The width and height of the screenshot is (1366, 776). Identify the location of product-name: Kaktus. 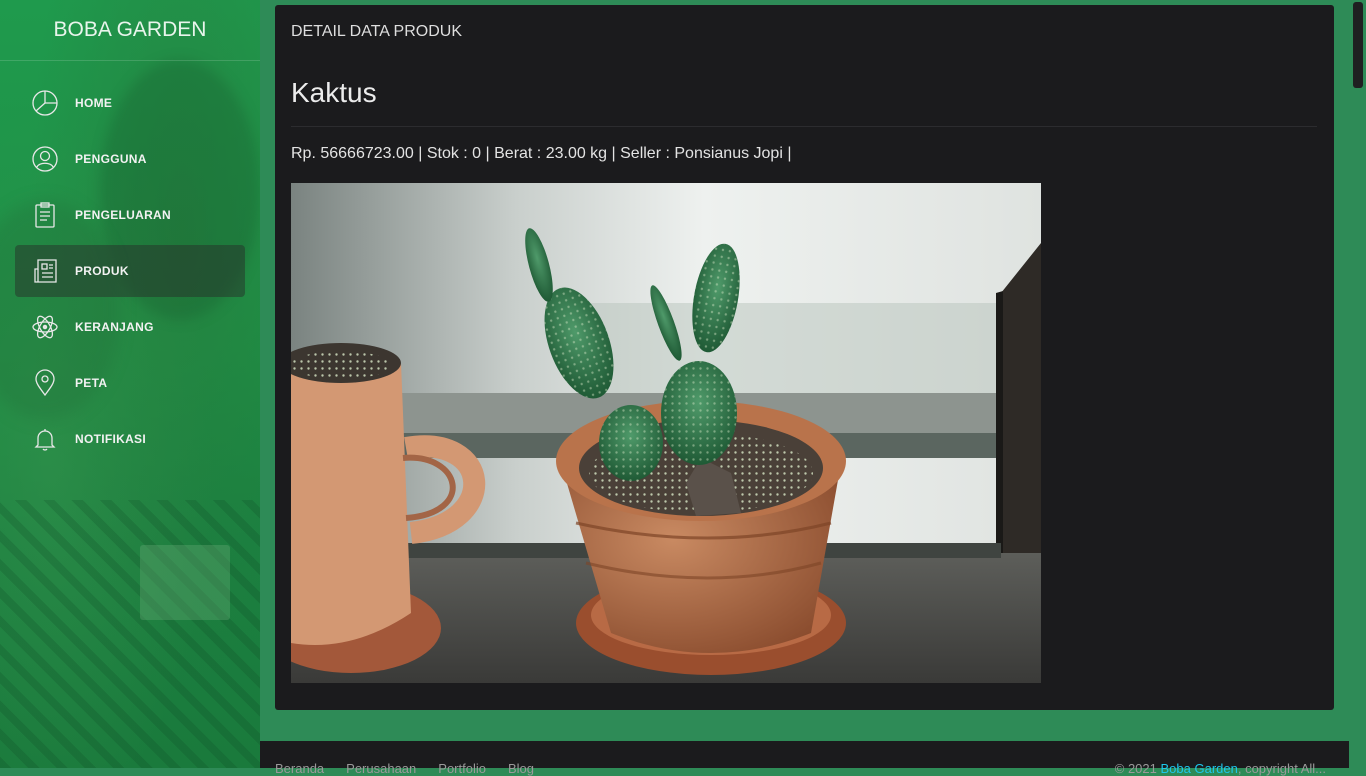
(334, 92).